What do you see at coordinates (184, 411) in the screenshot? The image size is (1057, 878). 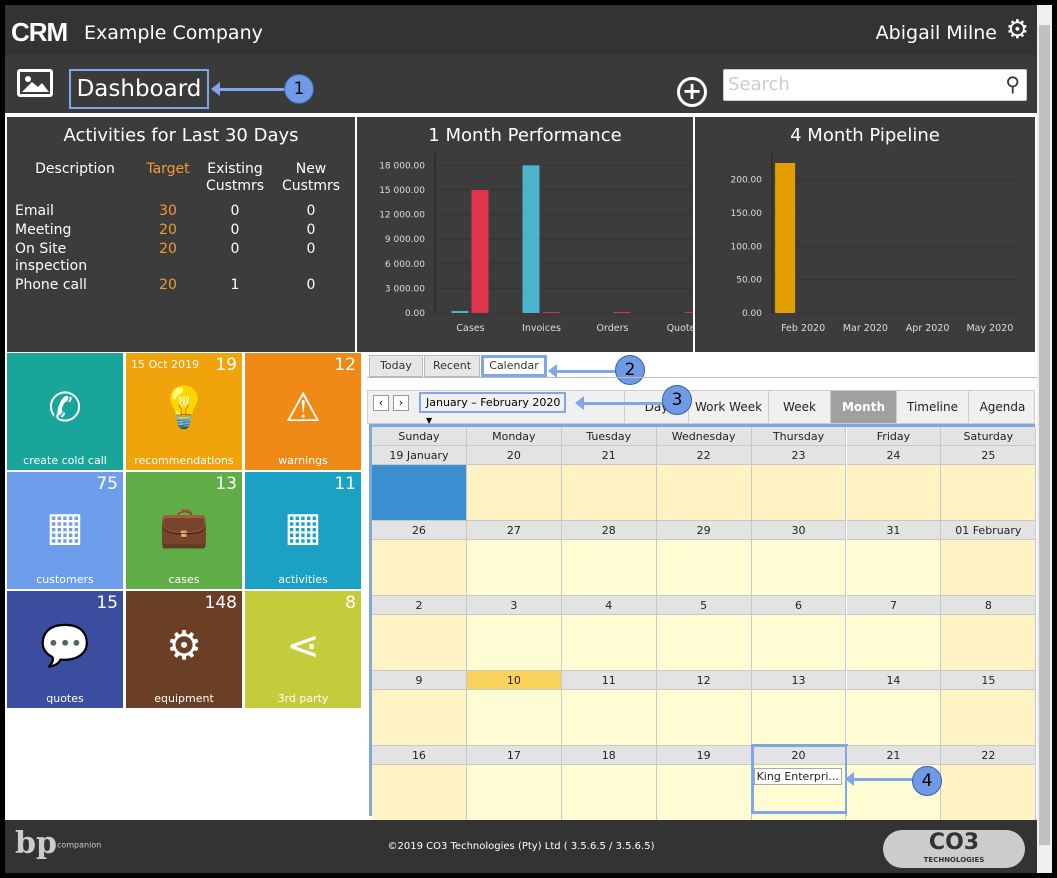 I see `tile-recommendations: 15 Oct 2019 19 💡 recommendations` at bounding box center [184, 411].